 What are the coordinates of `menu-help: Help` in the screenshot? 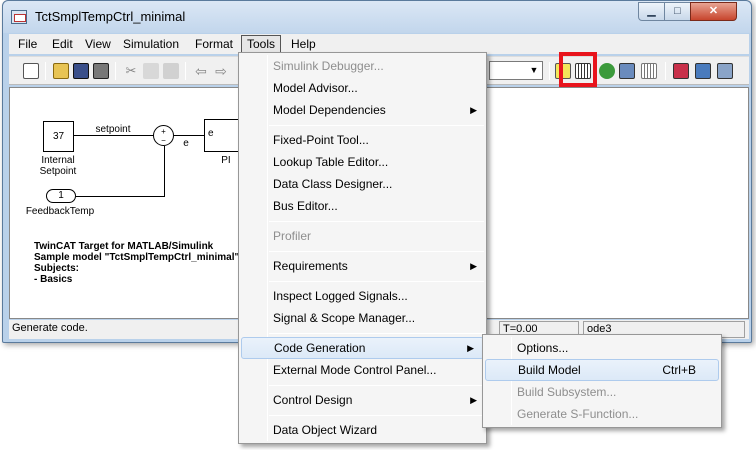 It's located at (303, 44).